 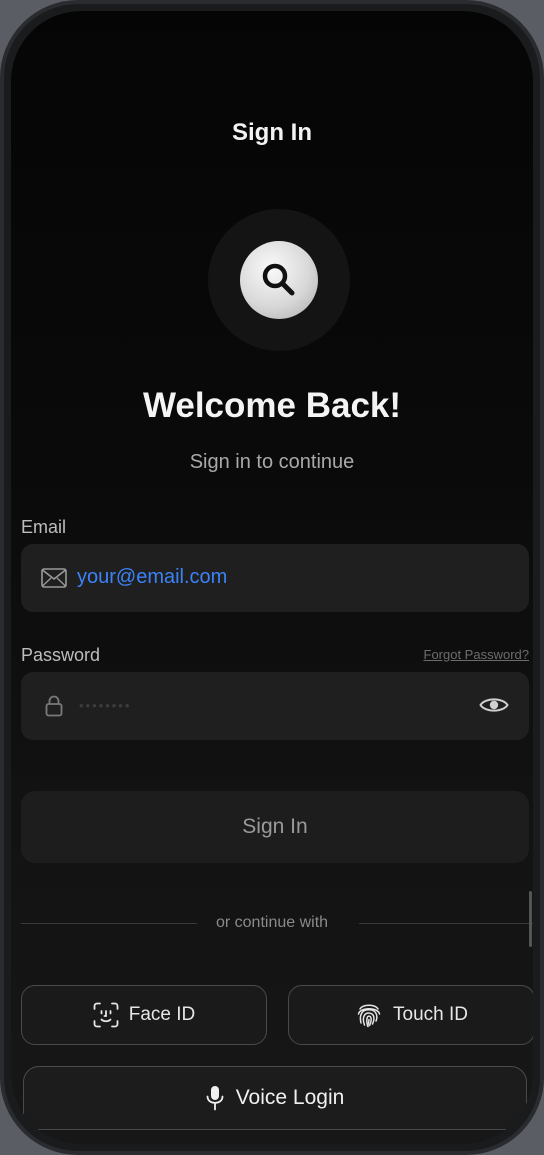 What do you see at coordinates (290, 1097) in the screenshot?
I see `voice-login-label: Voice Login` at bounding box center [290, 1097].